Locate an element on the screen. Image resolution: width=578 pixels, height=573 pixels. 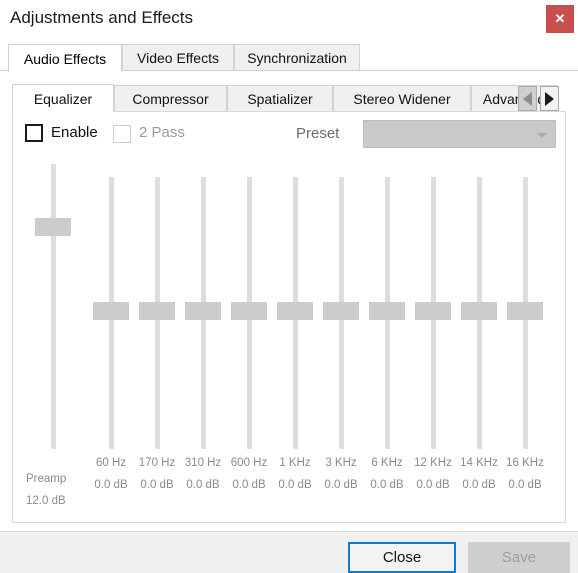
band-gain-label: 0.0 dB is located at coordinates (525, 485).